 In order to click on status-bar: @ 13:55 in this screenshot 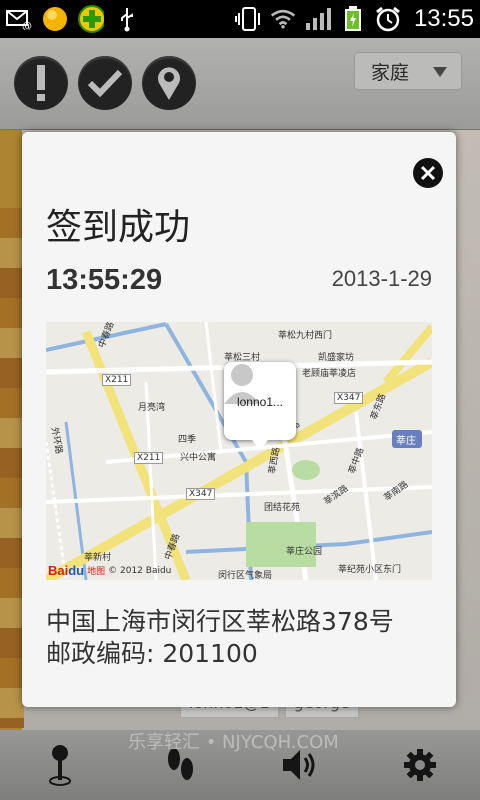, I will do `click(240, 19)`.